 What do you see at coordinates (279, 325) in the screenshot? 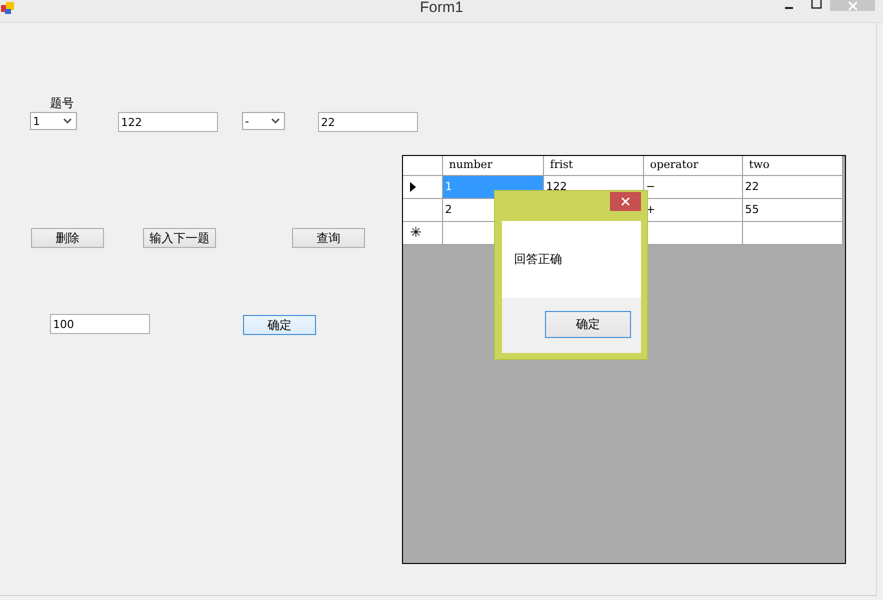
I see `confirm-button: 确定` at bounding box center [279, 325].